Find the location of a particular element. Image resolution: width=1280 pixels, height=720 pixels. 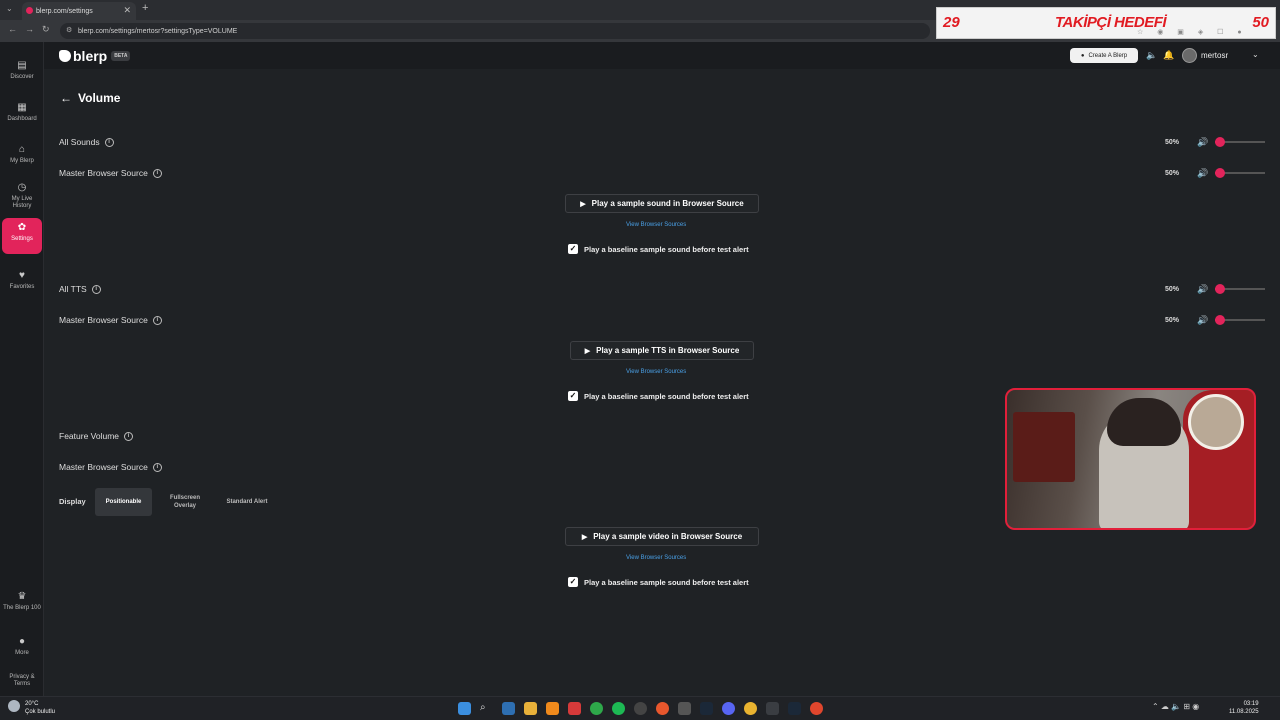

start-icon is located at coordinates (464, 708).